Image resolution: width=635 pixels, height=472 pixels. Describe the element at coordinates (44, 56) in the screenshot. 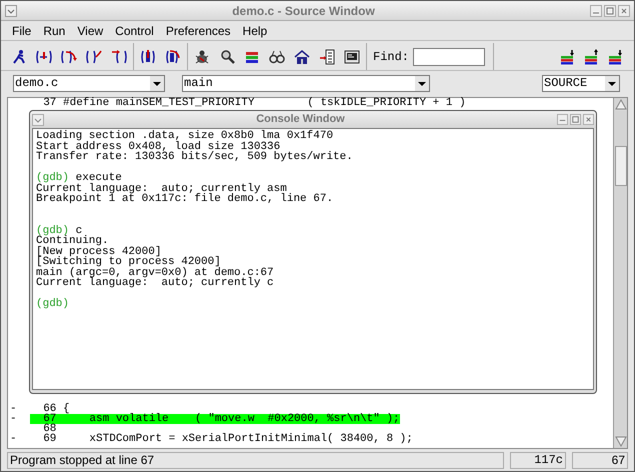

I see `step-into-icon` at that location.